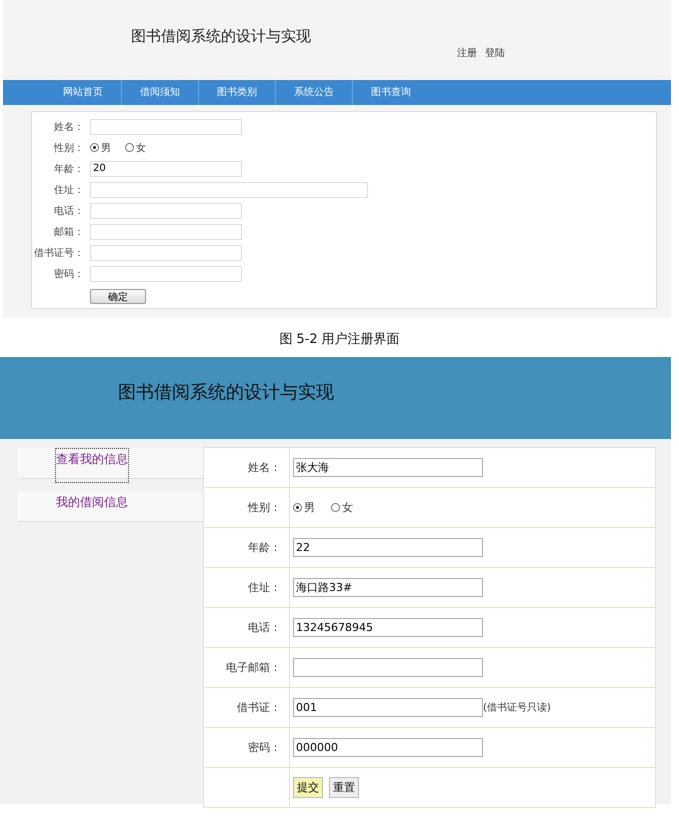 The image size is (679, 829). What do you see at coordinates (58, 253) in the screenshot?
I see `field-label: 借书证号：` at bounding box center [58, 253].